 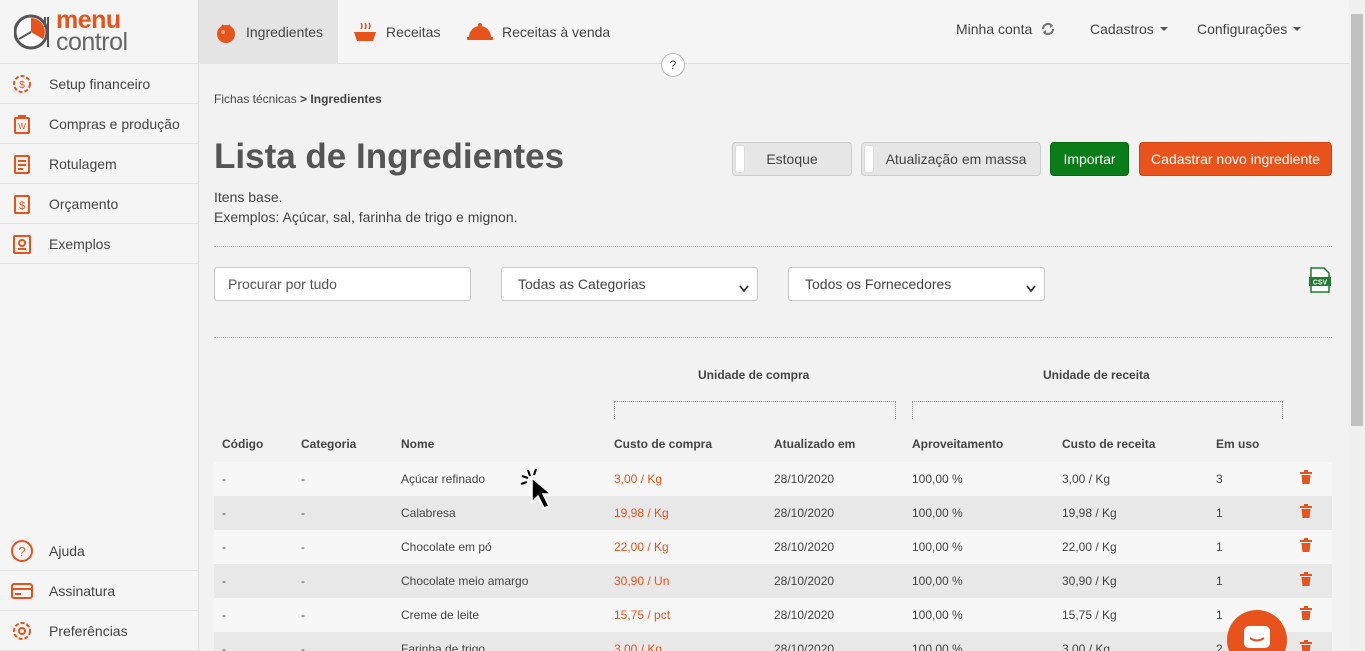 I want to click on estoque-label: Estoque, so click(x=792, y=159).